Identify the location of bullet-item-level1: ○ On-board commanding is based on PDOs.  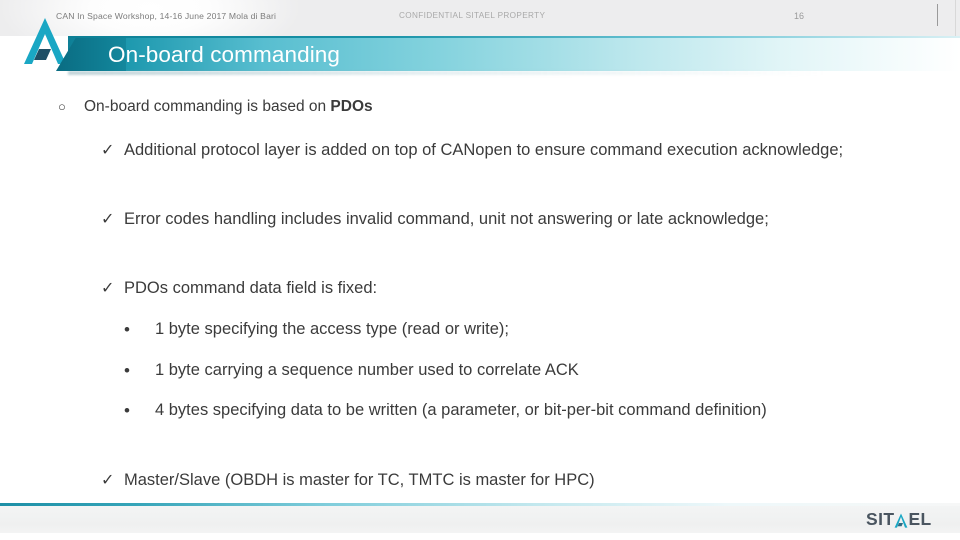
(478, 107).